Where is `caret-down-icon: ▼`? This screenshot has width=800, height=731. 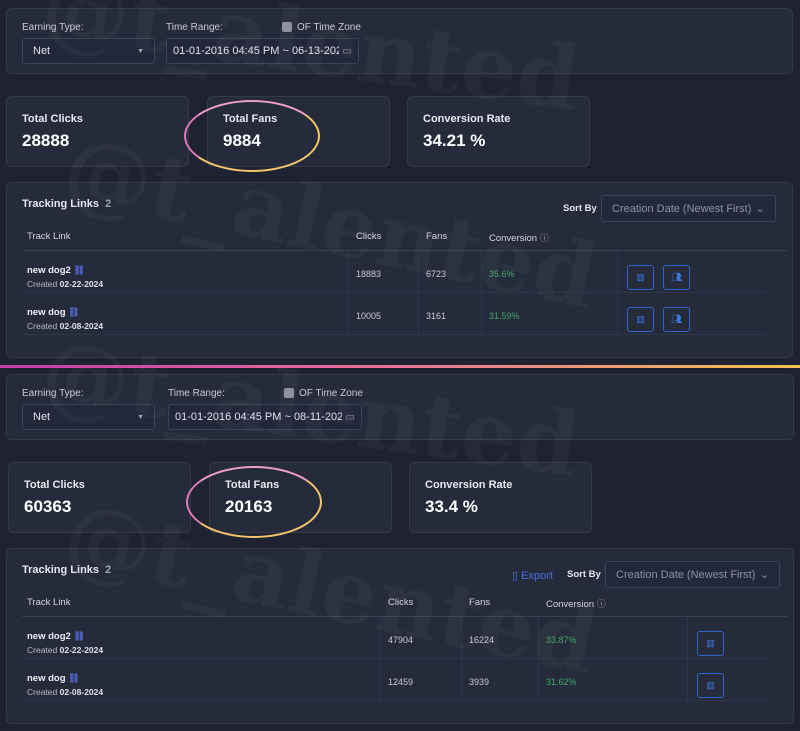
caret-down-icon: ▼ is located at coordinates (140, 51).